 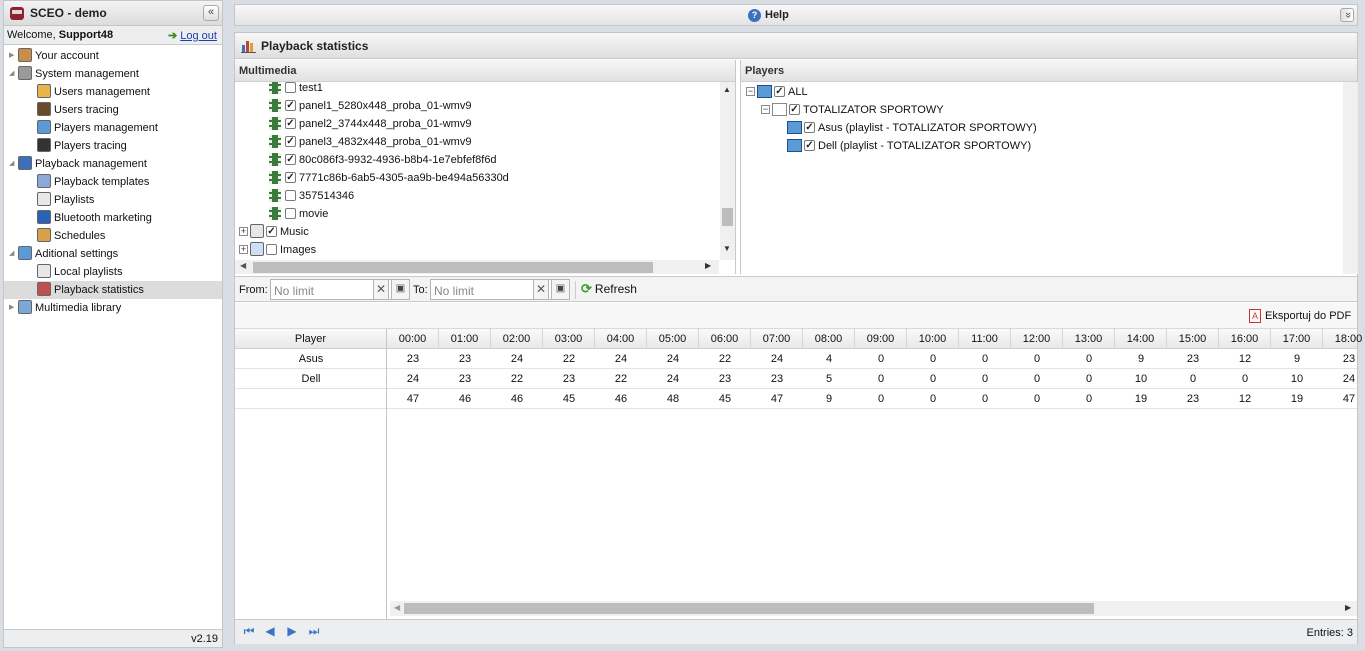 I want to click on grid-header-hour: 12:00, so click(x=1037, y=339).